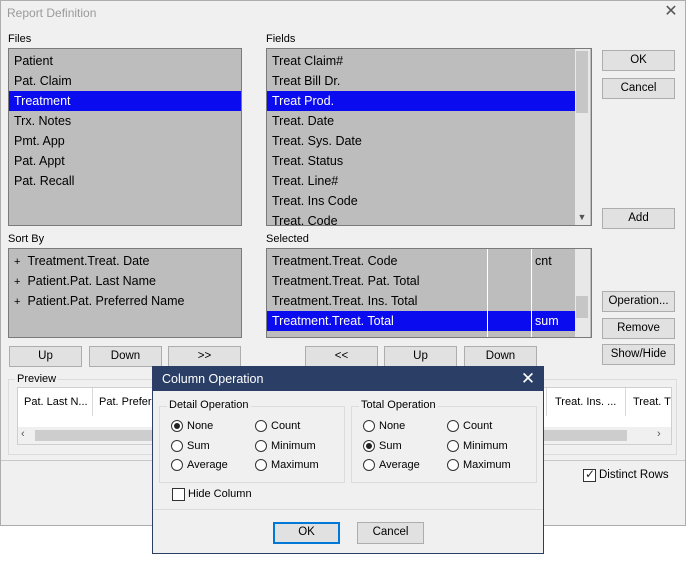  Describe the element at coordinates (543, 261) in the screenshot. I see `selected-field-operation: cnt` at that location.